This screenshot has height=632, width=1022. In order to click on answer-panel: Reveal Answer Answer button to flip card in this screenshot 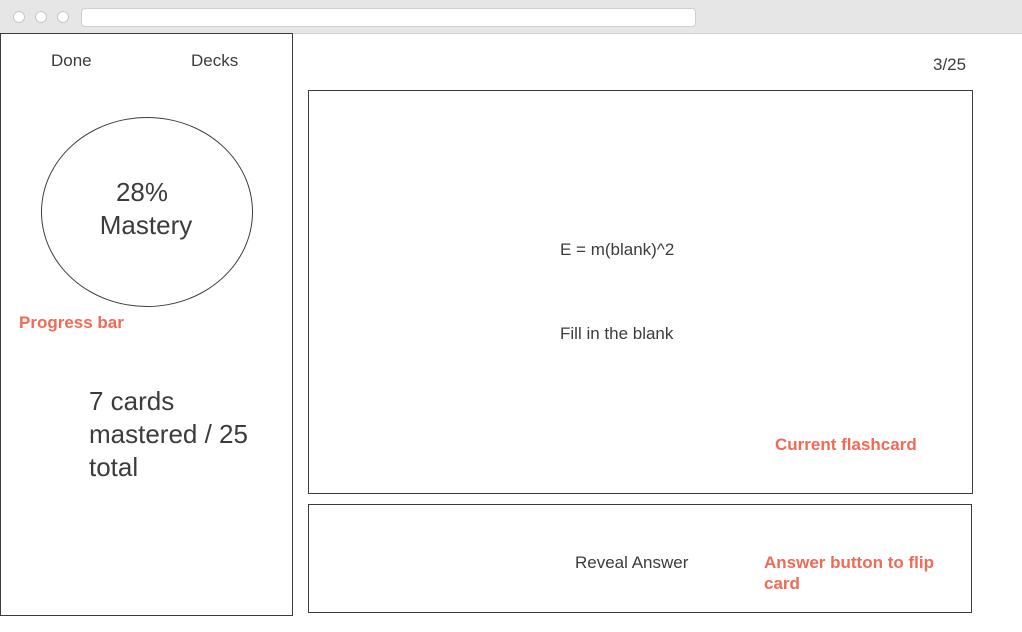, I will do `click(640, 558)`.